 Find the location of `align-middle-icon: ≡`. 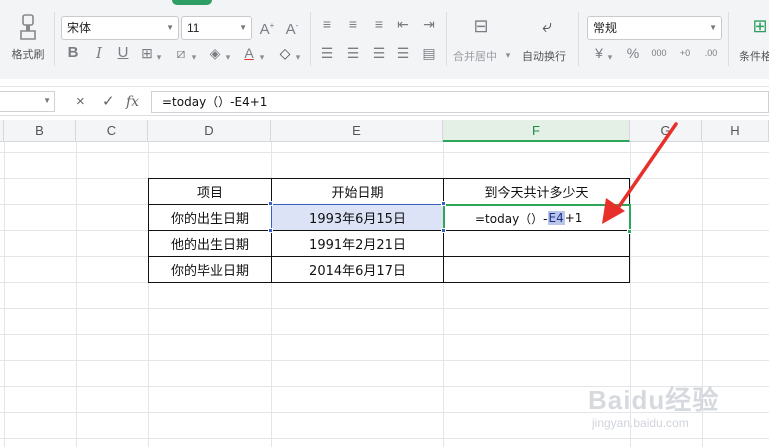

align-middle-icon: ≡ is located at coordinates (353, 24).